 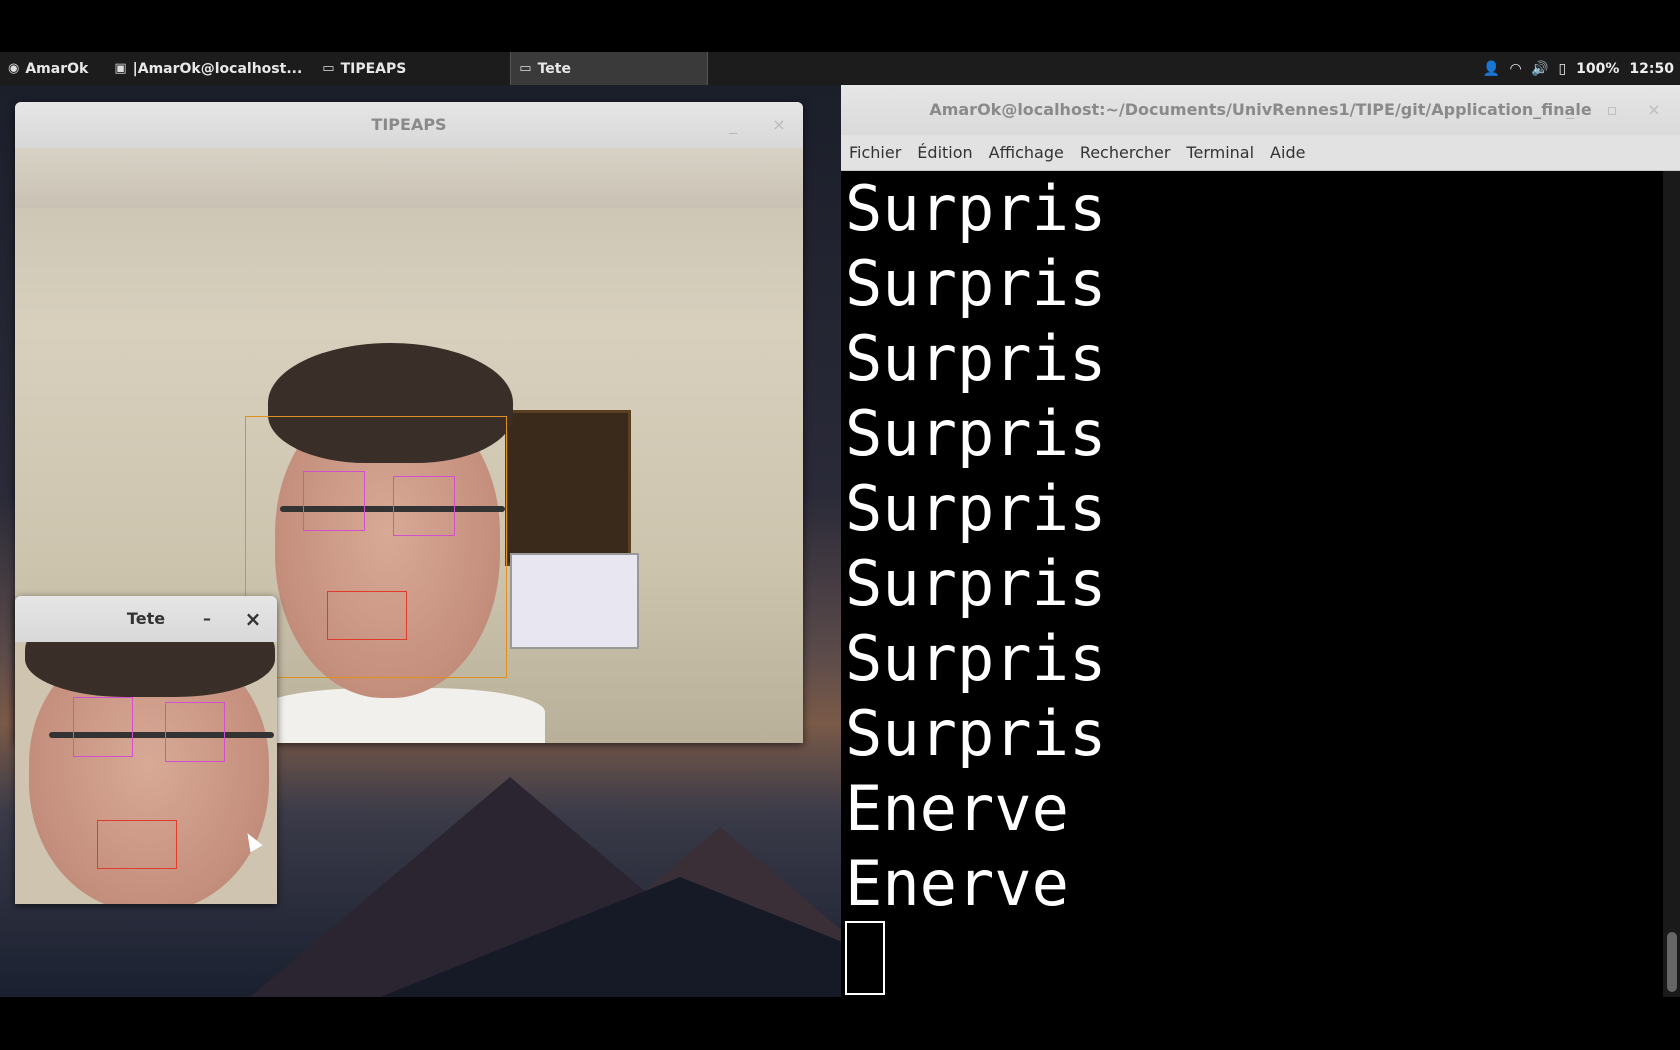 I want to click on ceiling, so click(x=409, y=178).